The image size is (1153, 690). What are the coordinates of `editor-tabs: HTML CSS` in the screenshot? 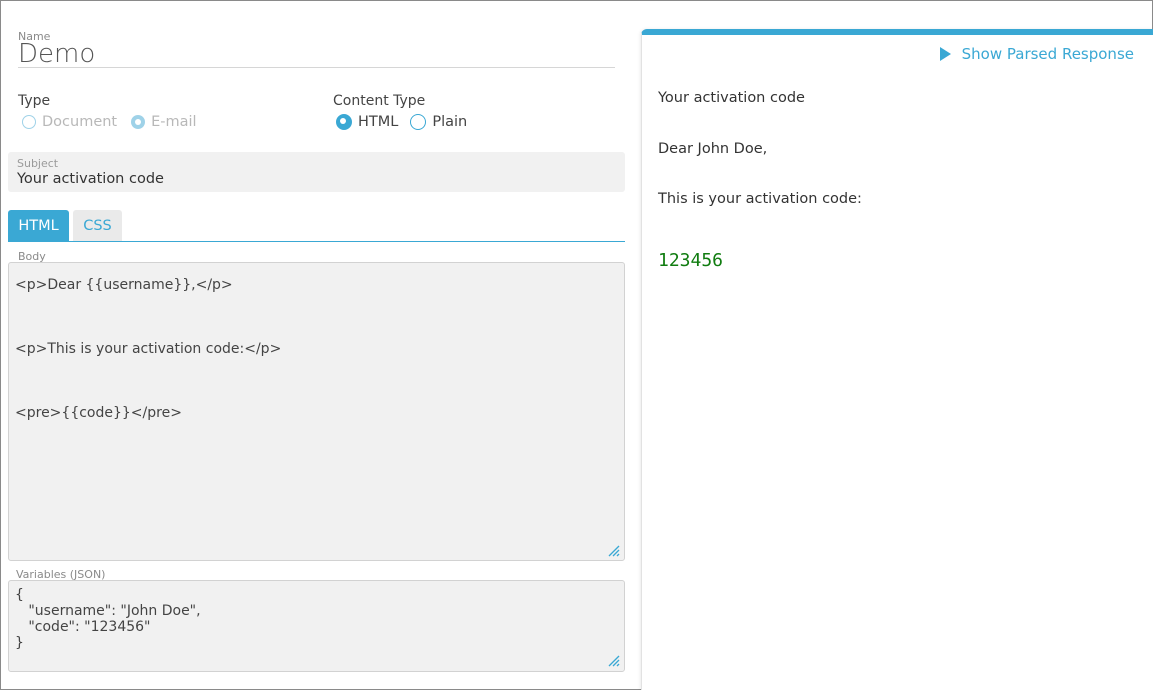 It's located at (316, 226).